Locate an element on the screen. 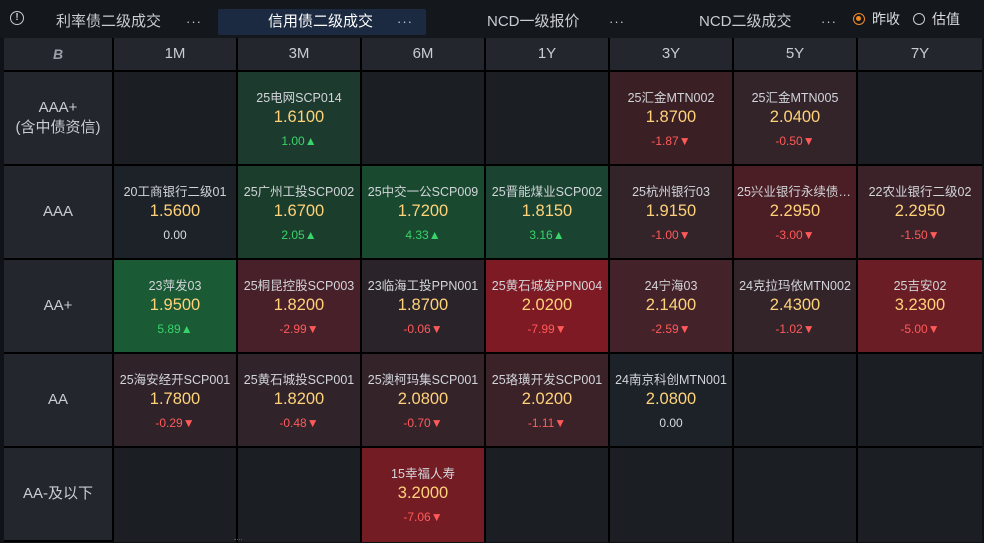 Image resolution: width=984 pixels, height=543 pixels. resize-handle is located at coordinates (238, 541).